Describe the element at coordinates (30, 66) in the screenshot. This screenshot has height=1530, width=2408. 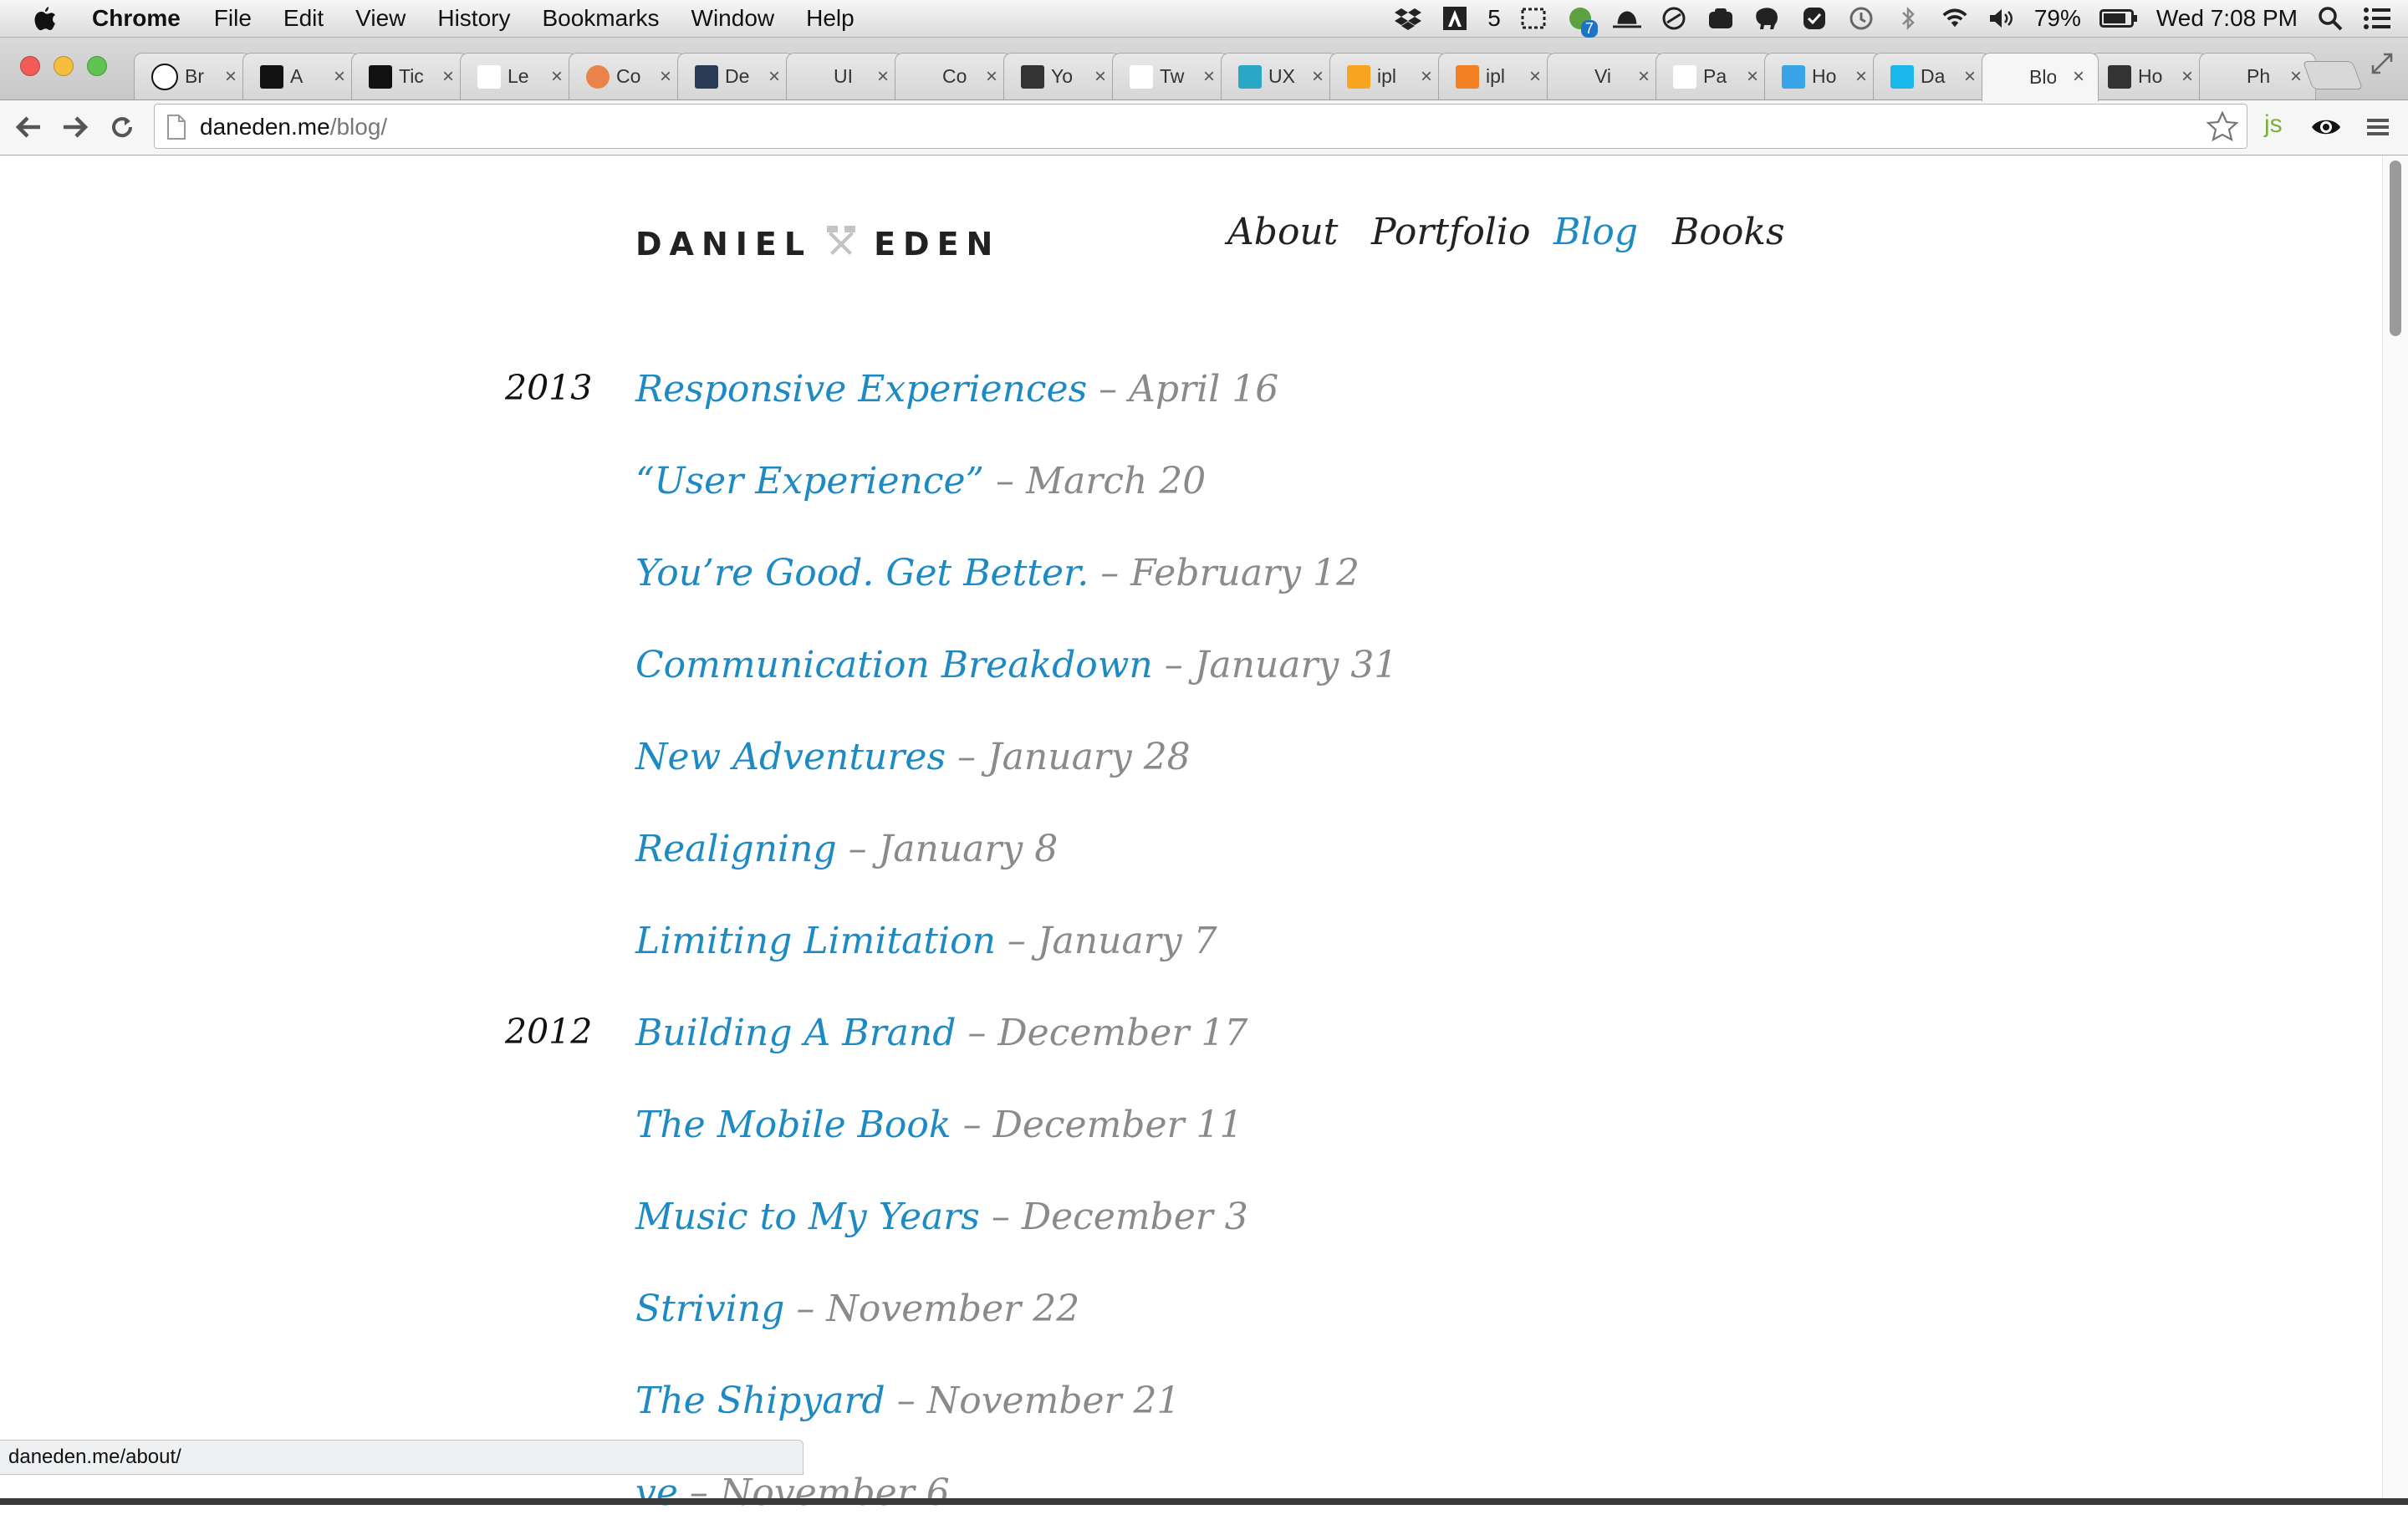
I see `close-window-button` at that location.